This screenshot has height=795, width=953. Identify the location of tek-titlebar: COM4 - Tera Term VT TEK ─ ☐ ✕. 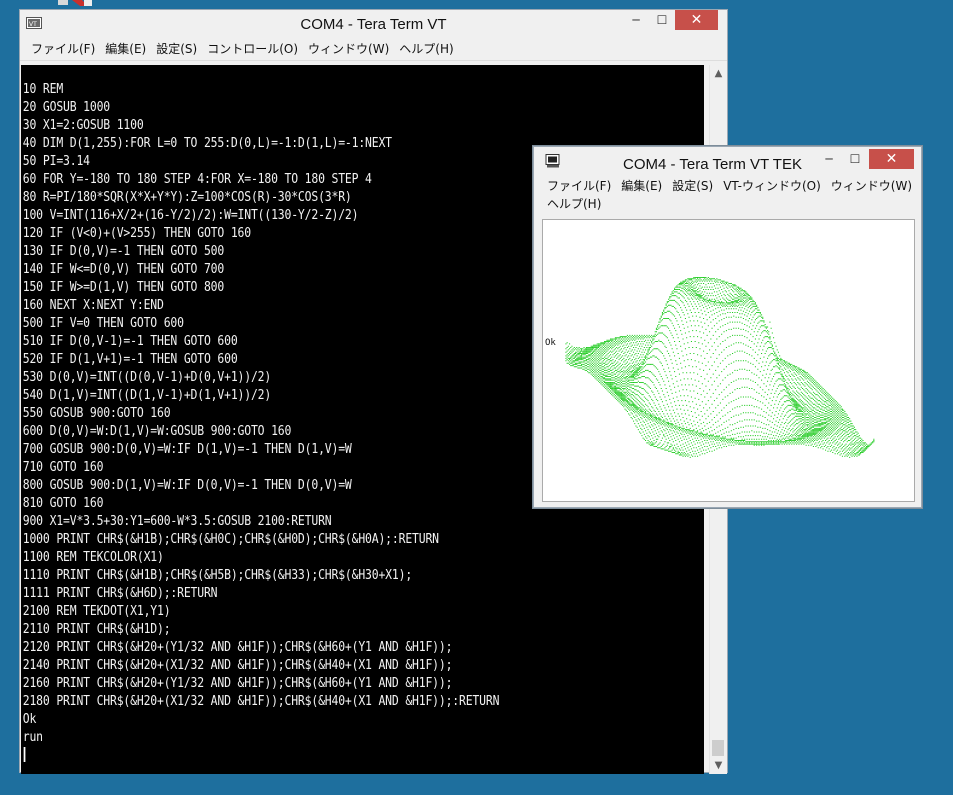
(727, 162).